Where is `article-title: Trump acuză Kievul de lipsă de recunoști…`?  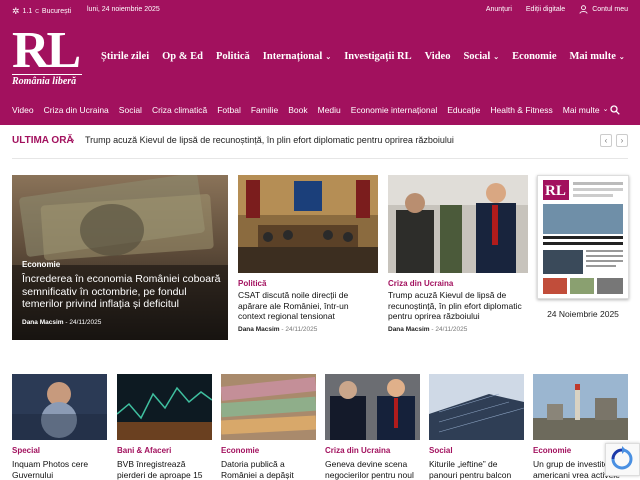 article-title: Trump acuză Kievul de lipsă de recunoști… is located at coordinates (458, 306).